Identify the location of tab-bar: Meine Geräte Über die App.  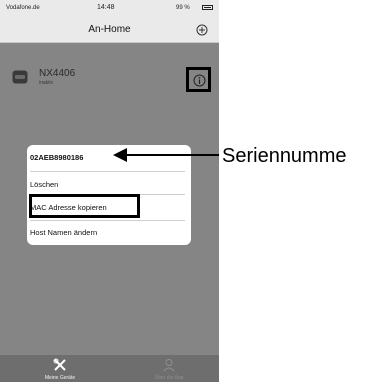
(109, 368).